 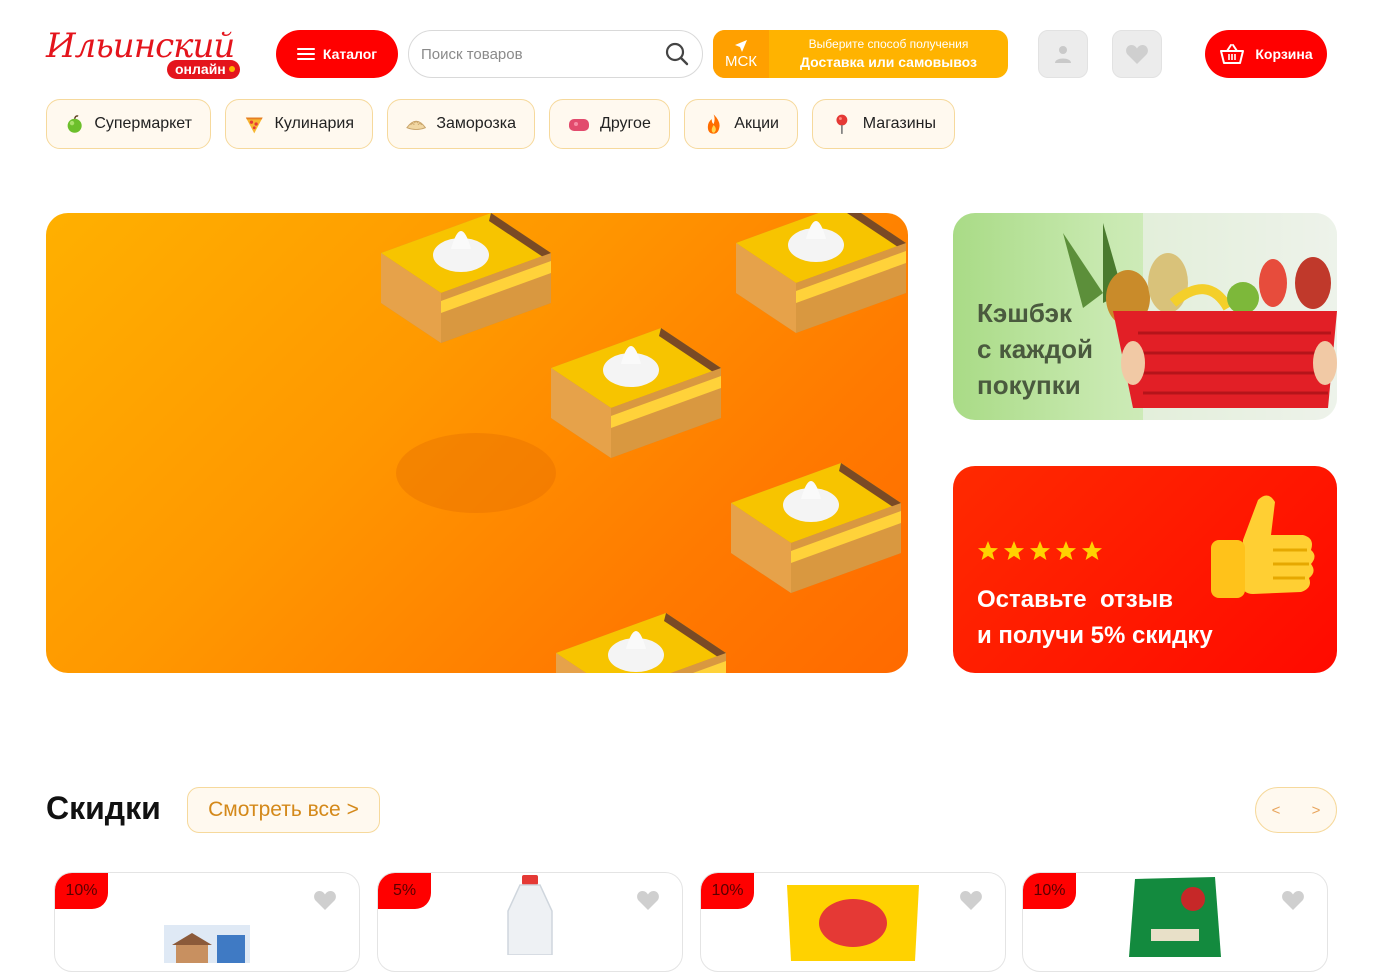 I want to click on catalog-button: Каталог, so click(x=337, y=54).